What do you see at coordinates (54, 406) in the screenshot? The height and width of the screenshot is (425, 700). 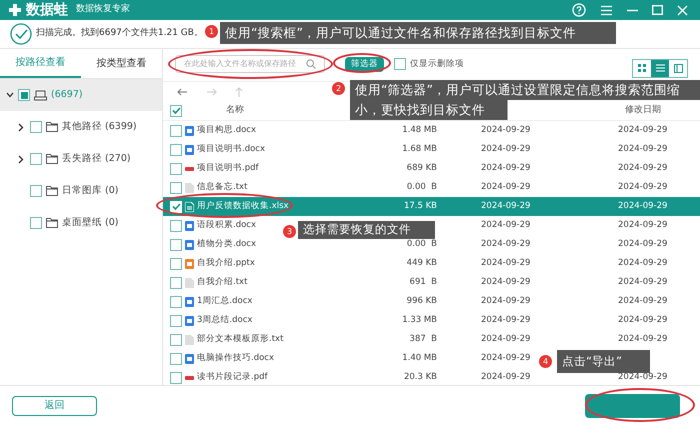 I see `back-button: 返回` at bounding box center [54, 406].